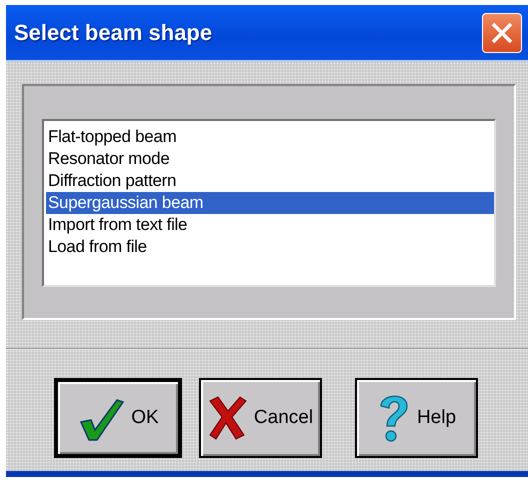 Image resolution: width=528 pixels, height=480 pixels. What do you see at coordinates (113, 33) in the screenshot?
I see `window-title: Select beam shape` at bounding box center [113, 33].